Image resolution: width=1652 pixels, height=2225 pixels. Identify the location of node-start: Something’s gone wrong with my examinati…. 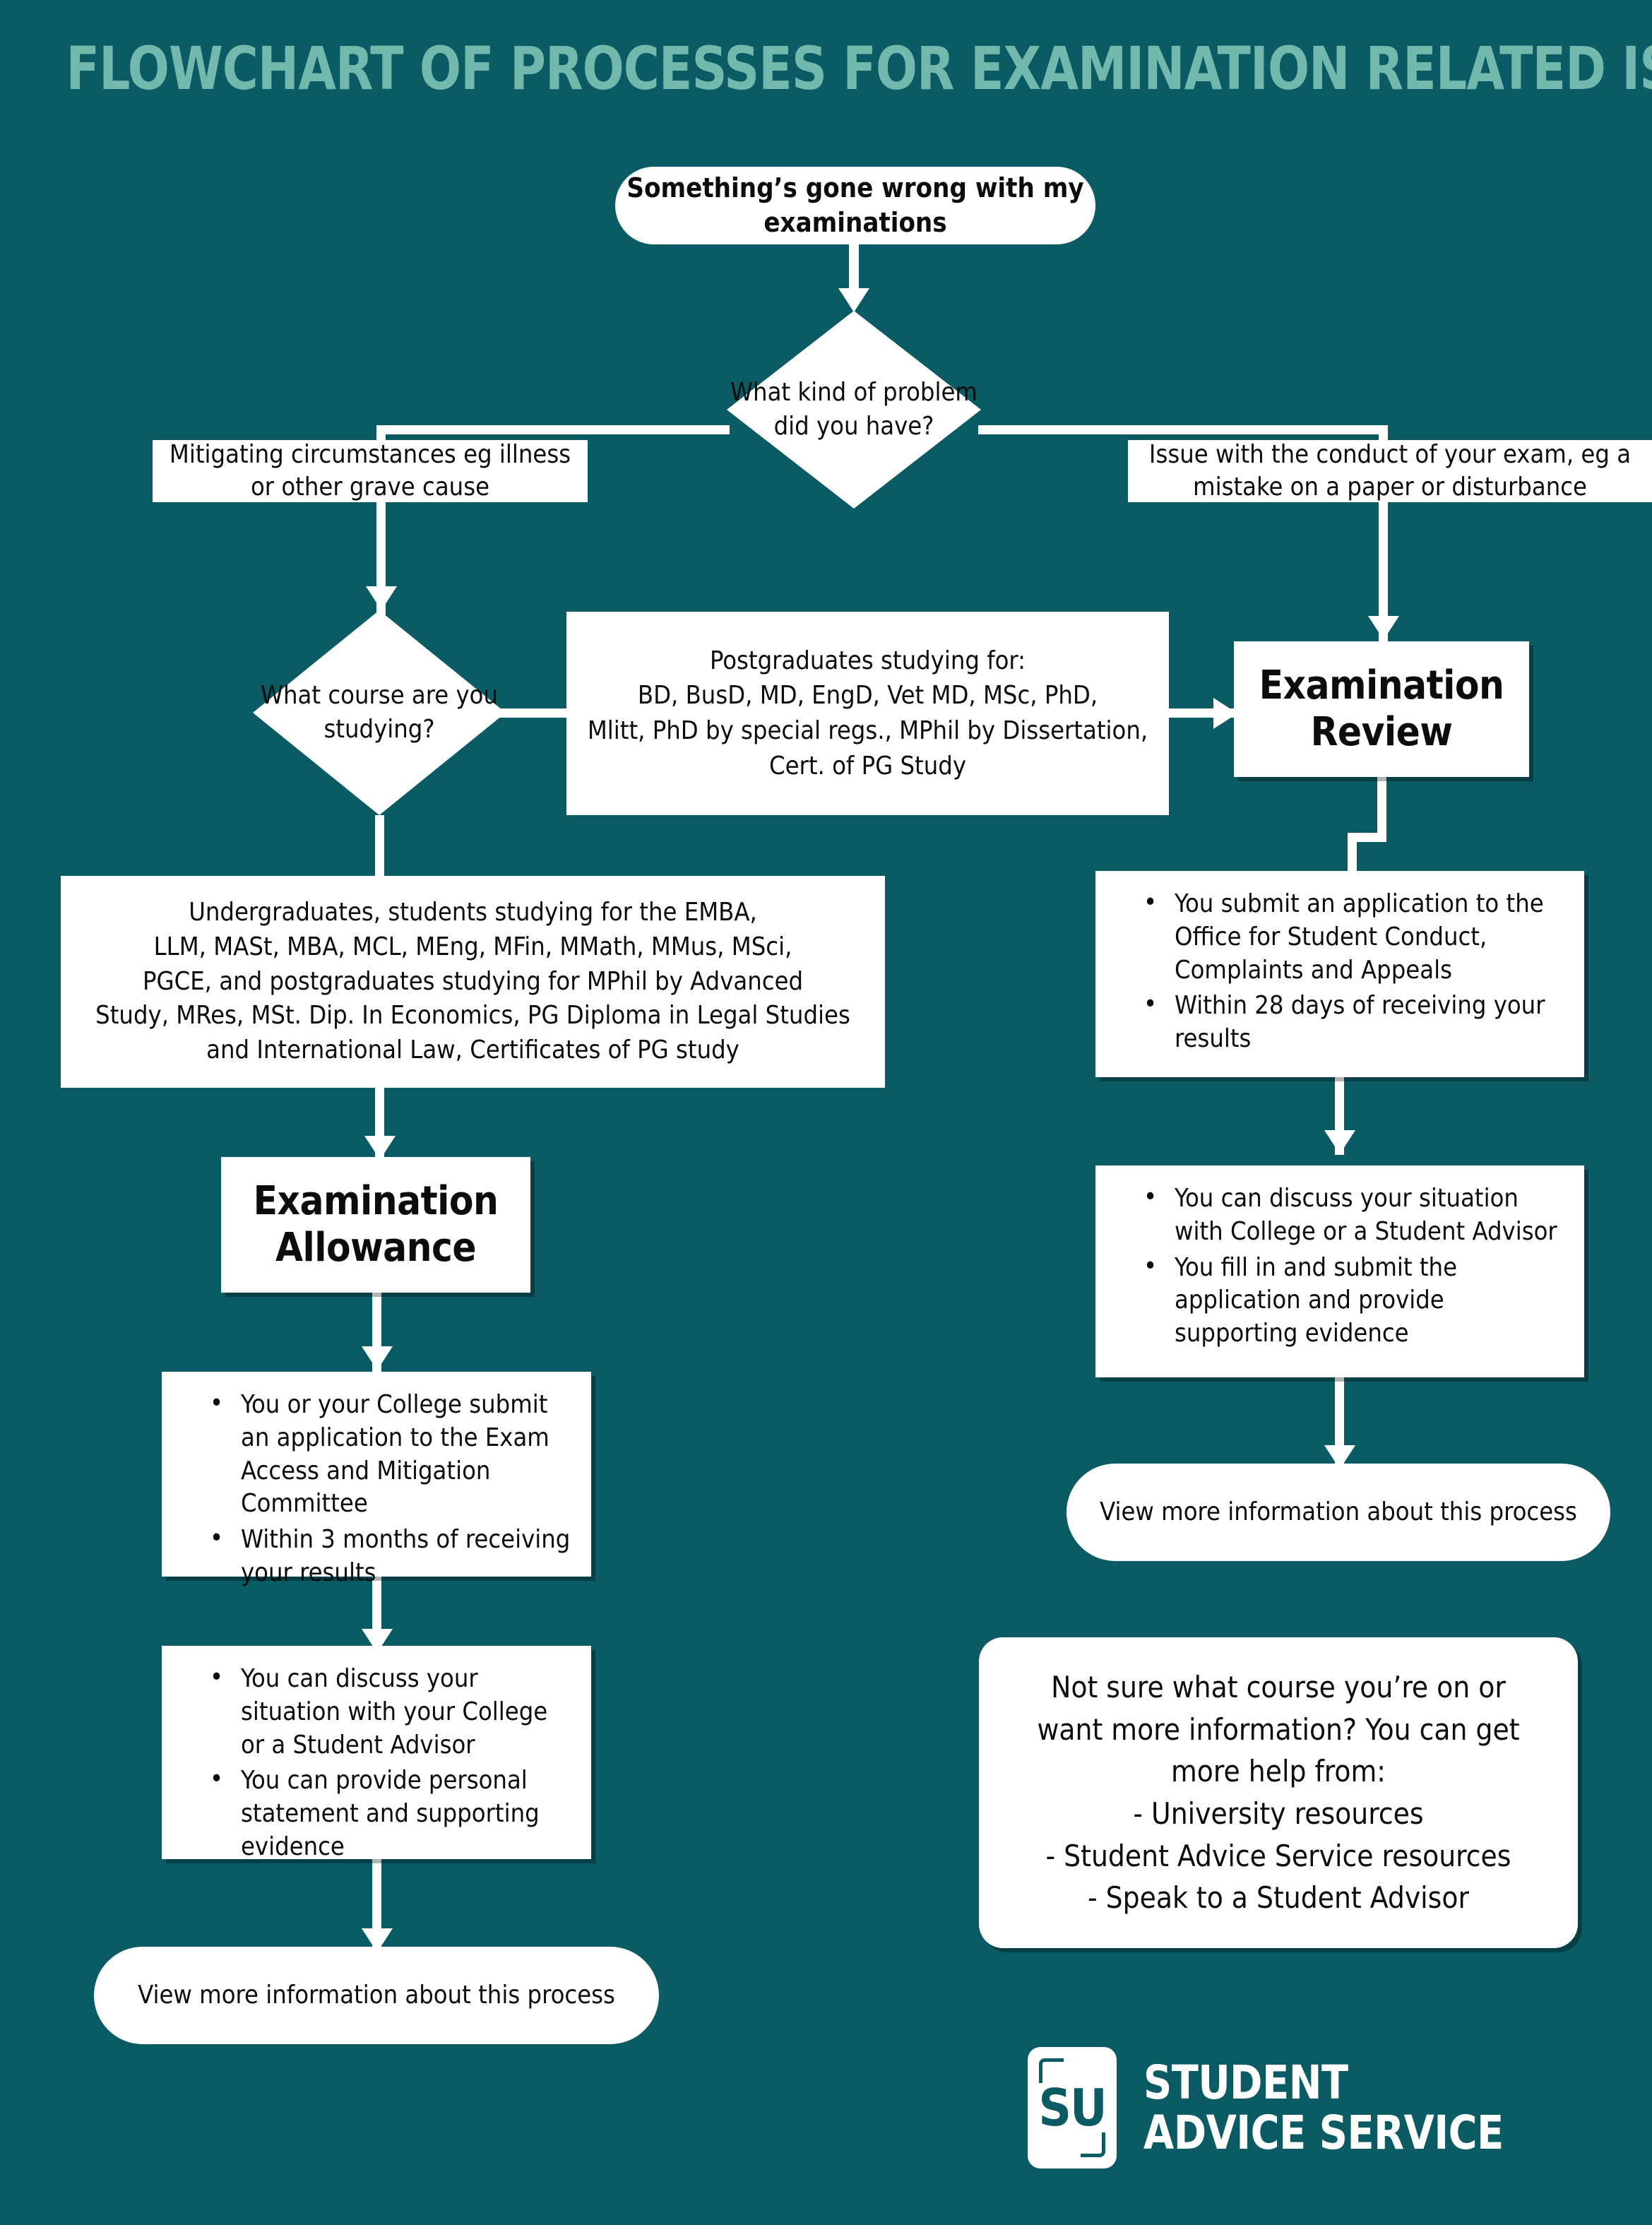
(855, 206).